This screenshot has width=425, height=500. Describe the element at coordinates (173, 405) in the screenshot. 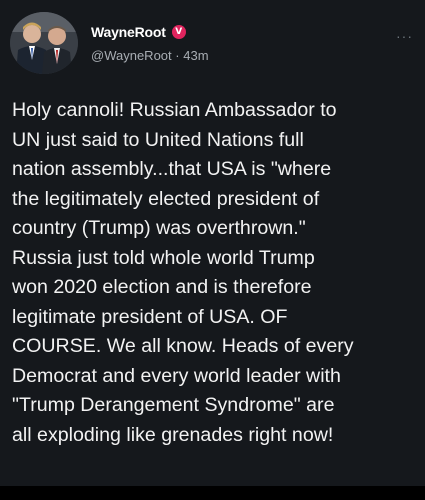

I see `tweet-line: "Trump Derangement Syndrome" are` at that location.